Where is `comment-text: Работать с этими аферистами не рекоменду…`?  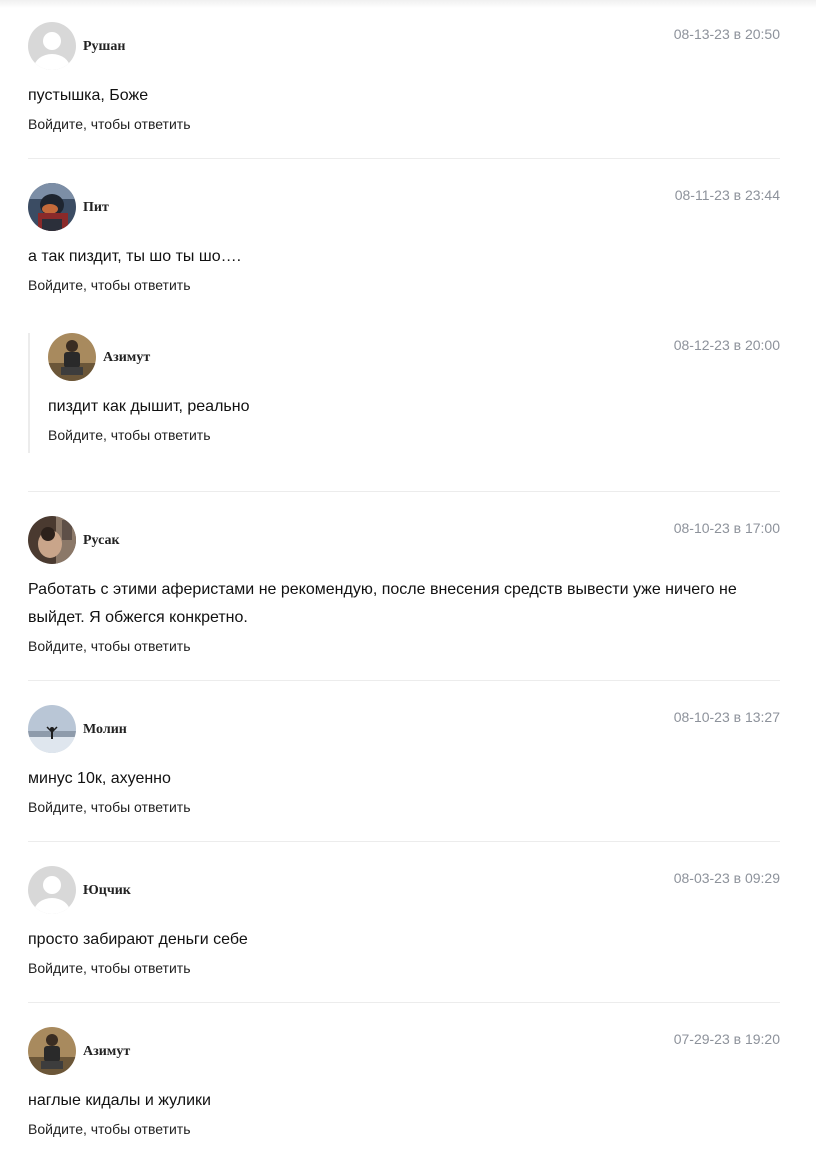
comment-text: Работать с этими аферистами не рекоменду… is located at coordinates (382, 603).